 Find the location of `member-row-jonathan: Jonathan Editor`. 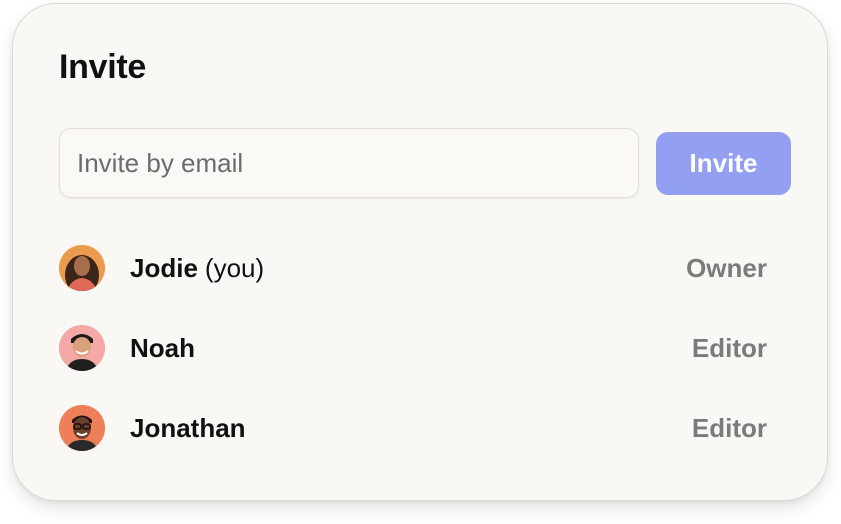

member-row-jonathan: Jonathan Editor is located at coordinates (413, 428).